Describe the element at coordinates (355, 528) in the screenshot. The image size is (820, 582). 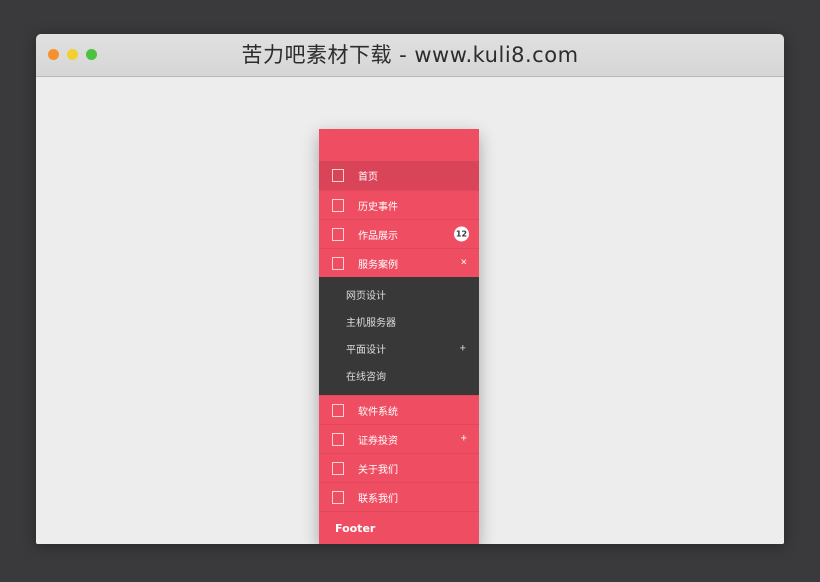
I see `menu-footer-label: Footer` at that location.